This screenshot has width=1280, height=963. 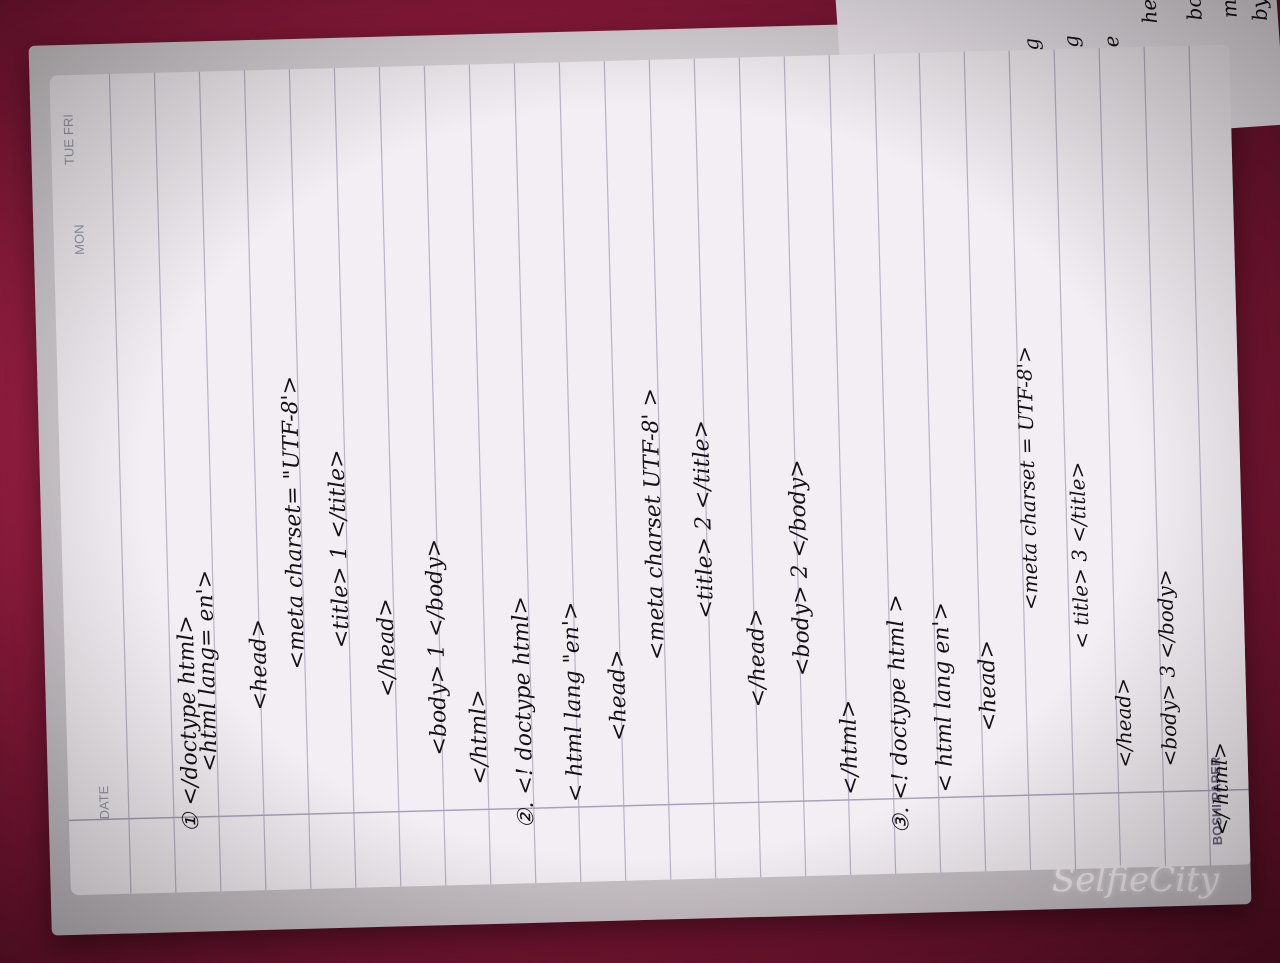 What do you see at coordinates (104, 802) in the screenshot?
I see `date-label: DATE` at bounding box center [104, 802].